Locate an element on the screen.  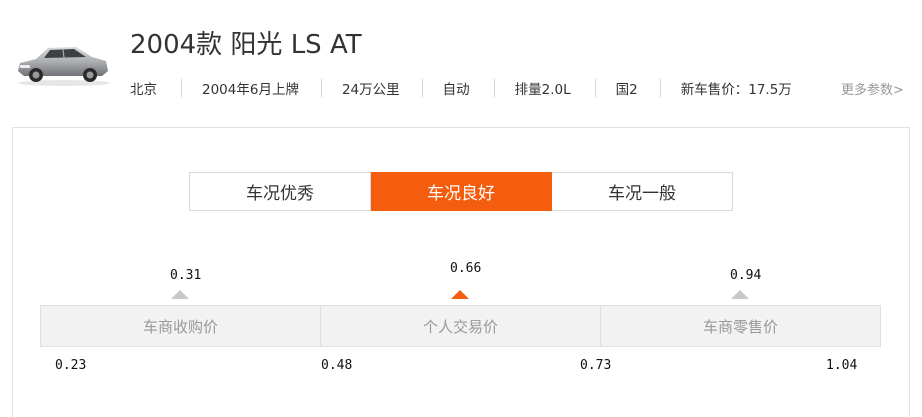
spec-mileage: 24万公里 is located at coordinates (370, 90).